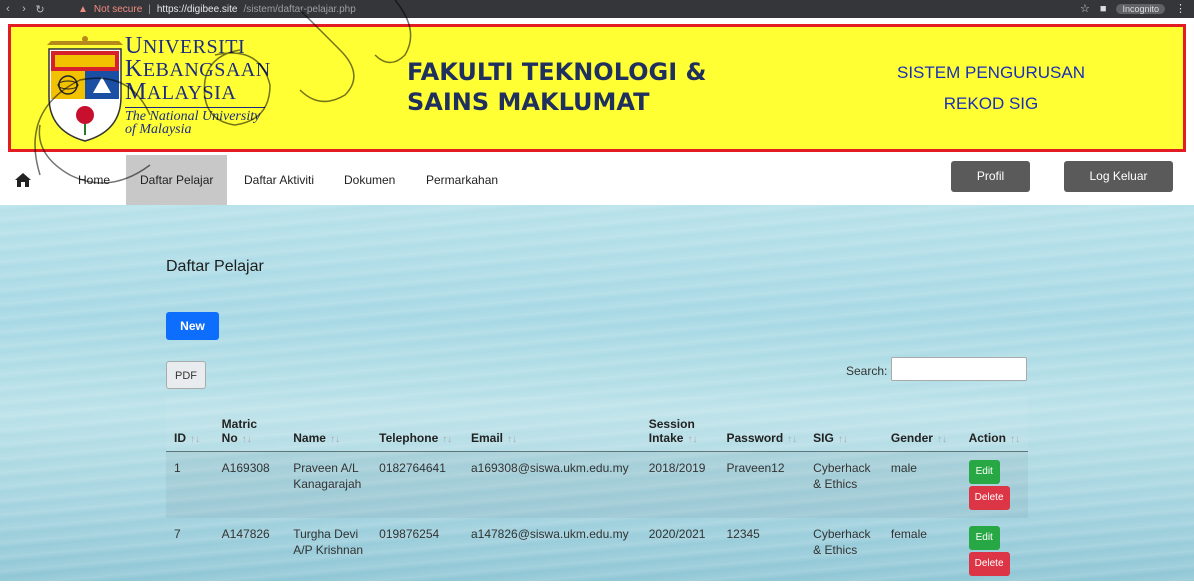 The width and height of the screenshot is (1194, 584). What do you see at coordinates (549, 467) in the screenshot?
I see `cell-email: a169308@siswa.ukm.edu.my` at bounding box center [549, 467].